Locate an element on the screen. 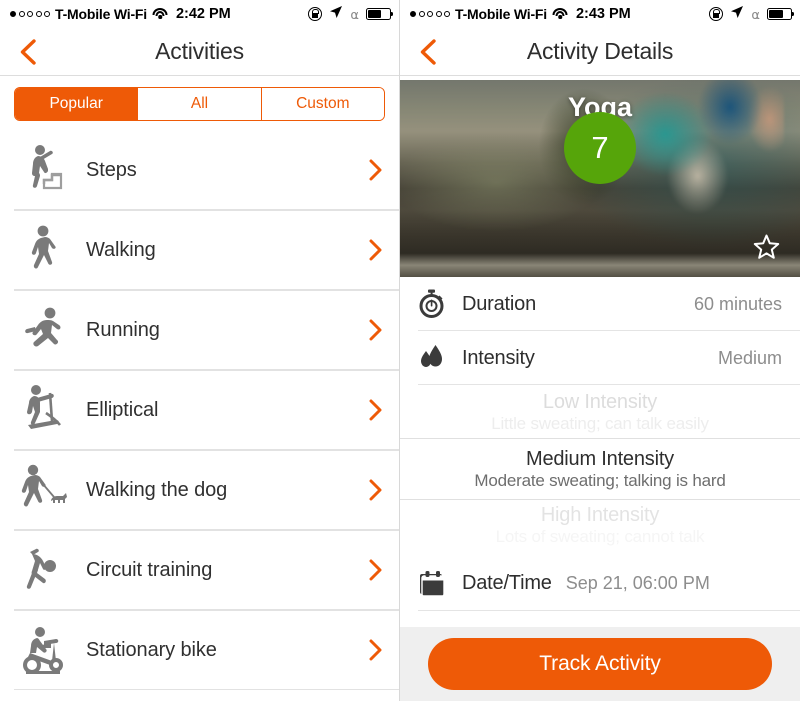 This screenshot has width=800, height=701. picker-option-title: Low Intensity is located at coordinates (600, 402).